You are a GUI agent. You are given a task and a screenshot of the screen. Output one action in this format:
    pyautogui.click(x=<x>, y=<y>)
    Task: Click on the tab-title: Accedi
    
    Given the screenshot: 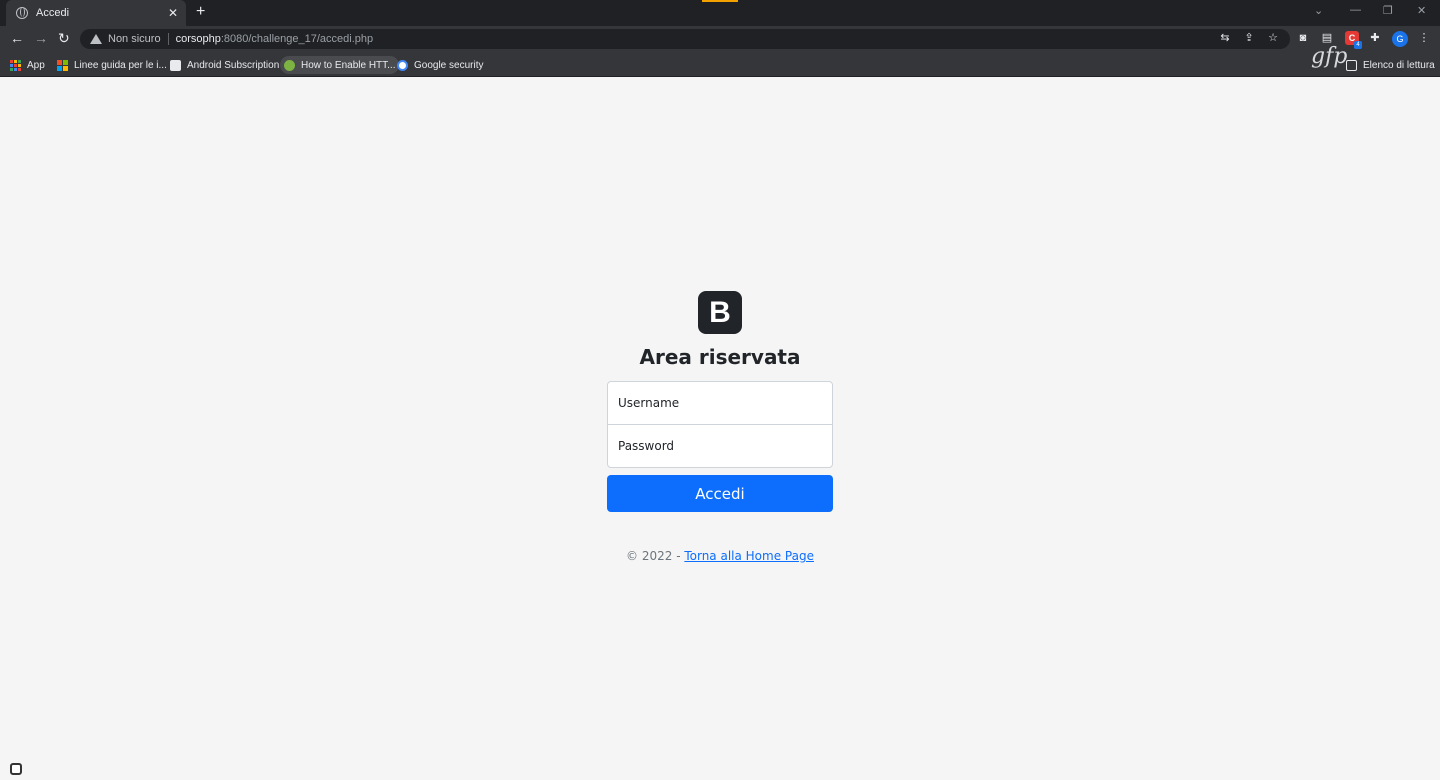 What is the action you would take?
    pyautogui.click(x=53, y=13)
    